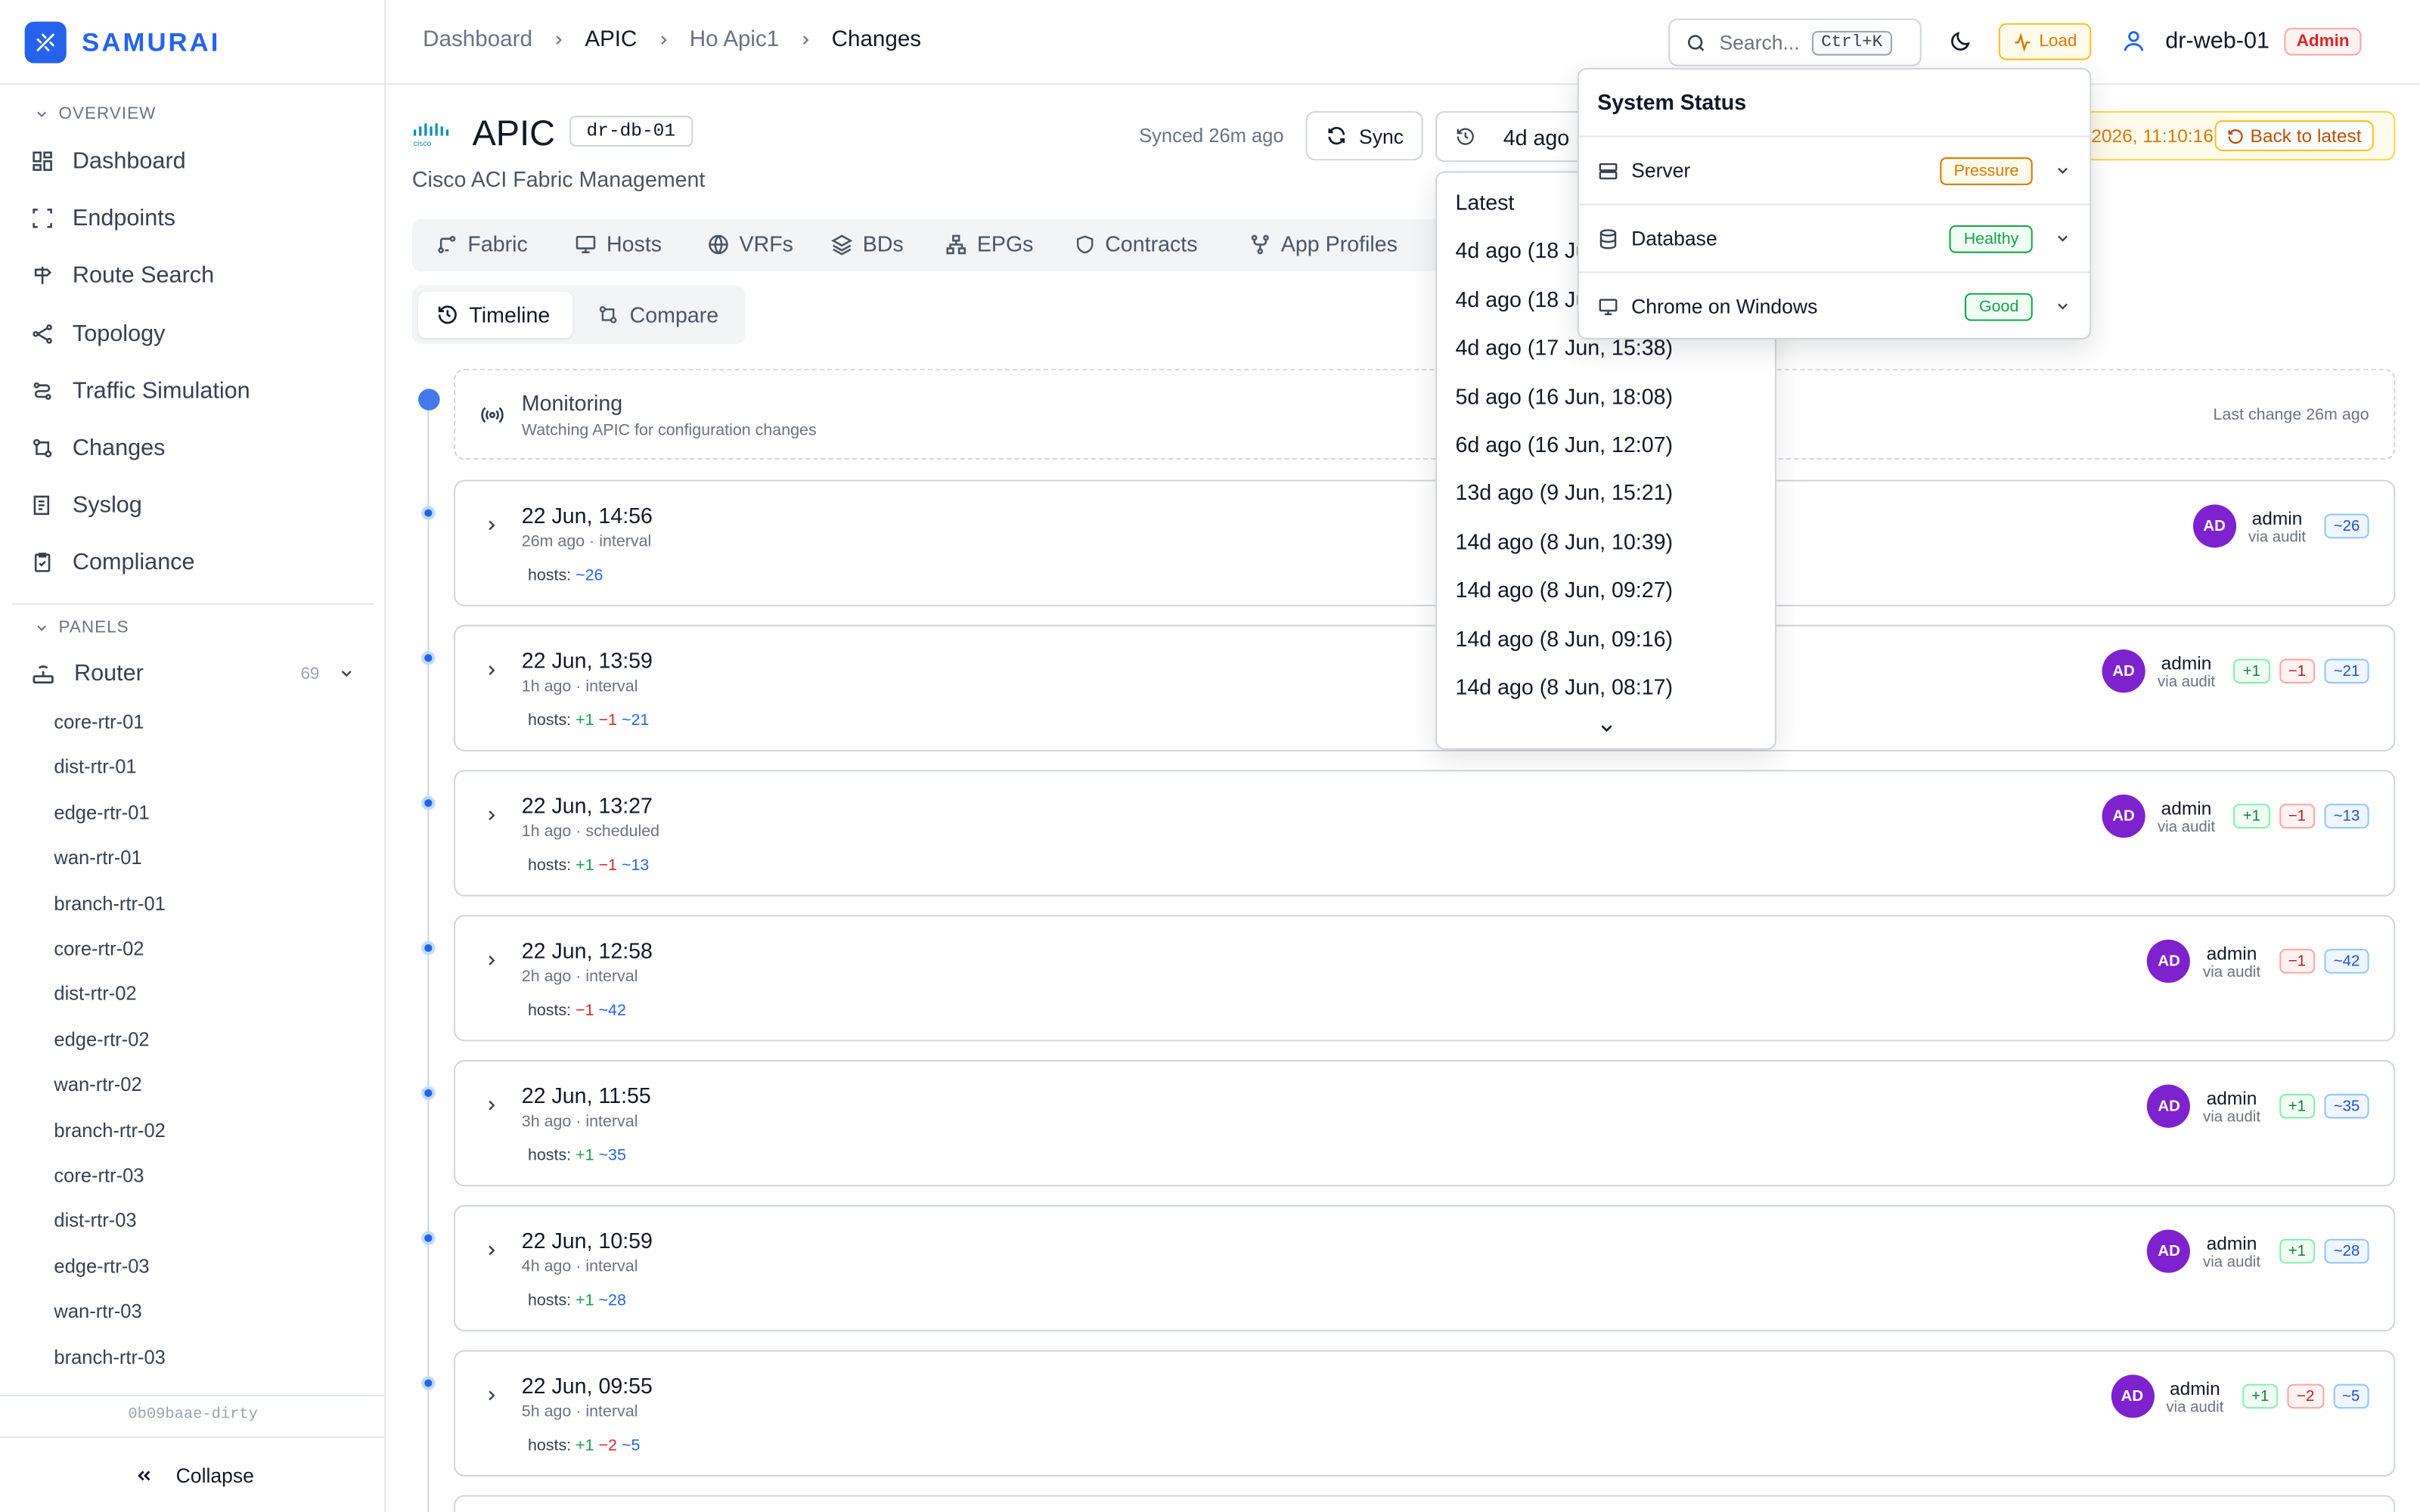 Image resolution: width=2420 pixels, height=1512 pixels. I want to click on app-logo: SAMURAI, so click(122, 42).